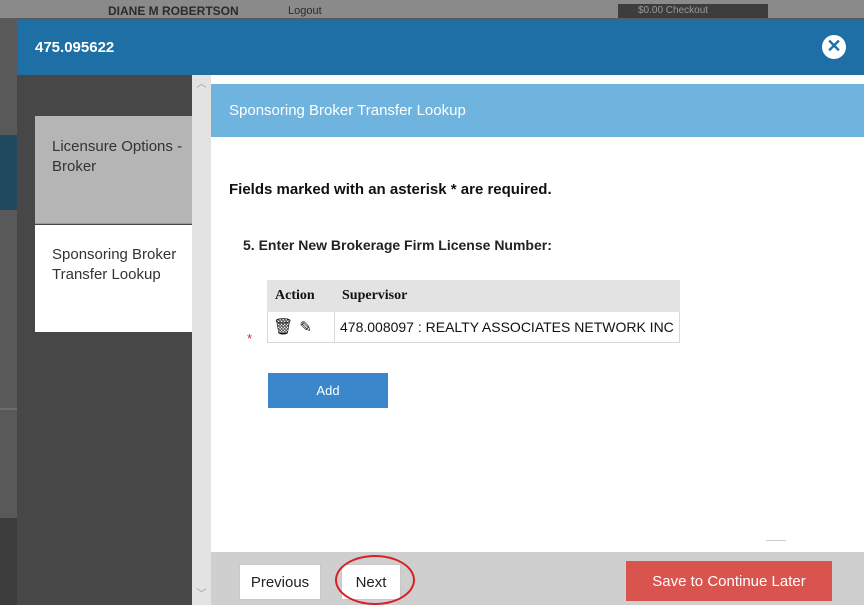 This screenshot has height=605, width=864. What do you see at coordinates (328, 390) in the screenshot?
I see `add-button: Add` at bounding box center [328, 390].